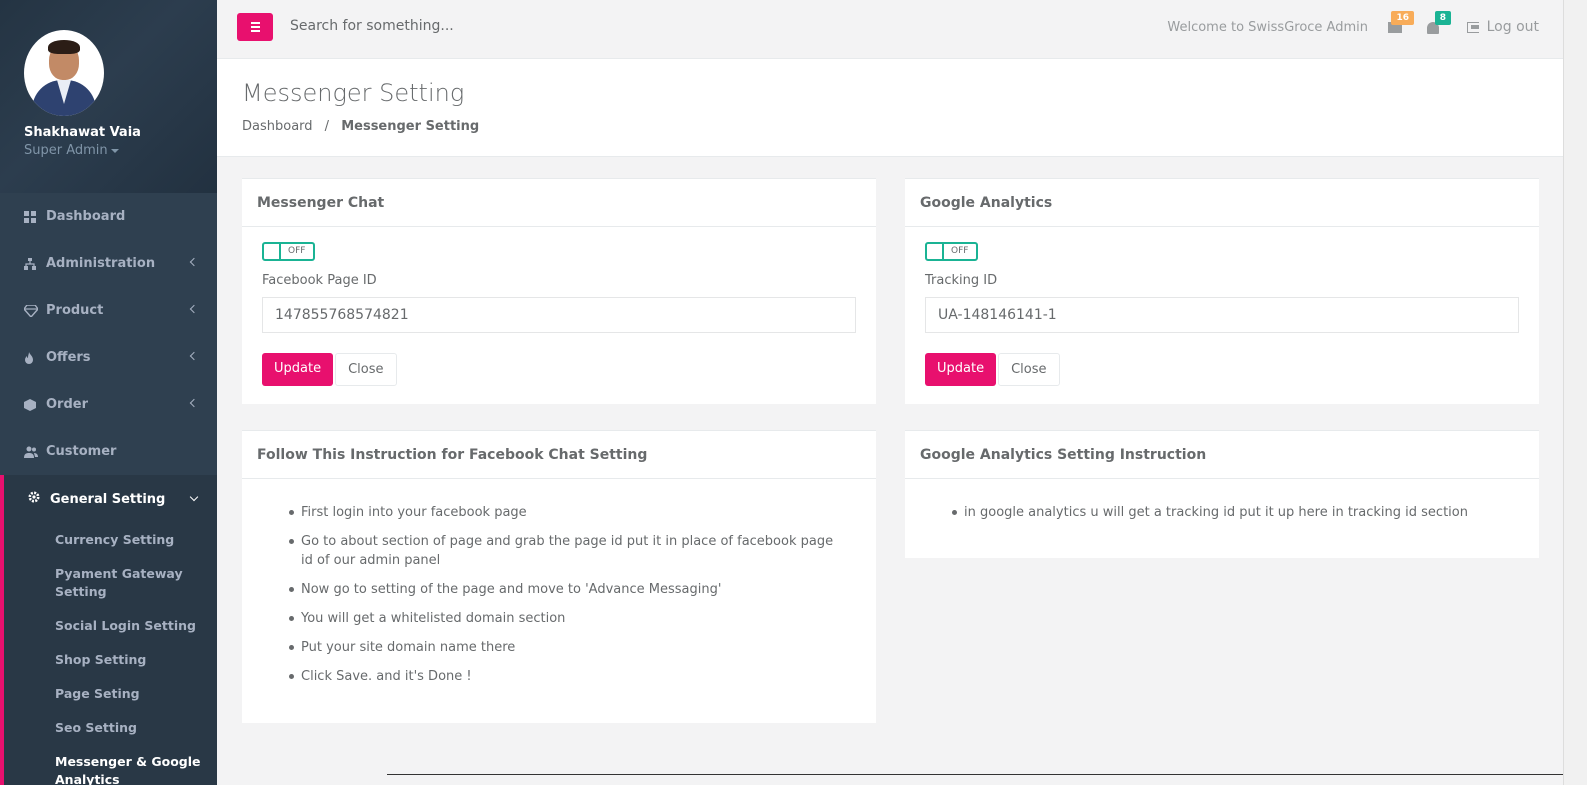 This screenshot has height=785, width=1587. I want to click on sidebar-item-label: Administration, so click(101, 263).